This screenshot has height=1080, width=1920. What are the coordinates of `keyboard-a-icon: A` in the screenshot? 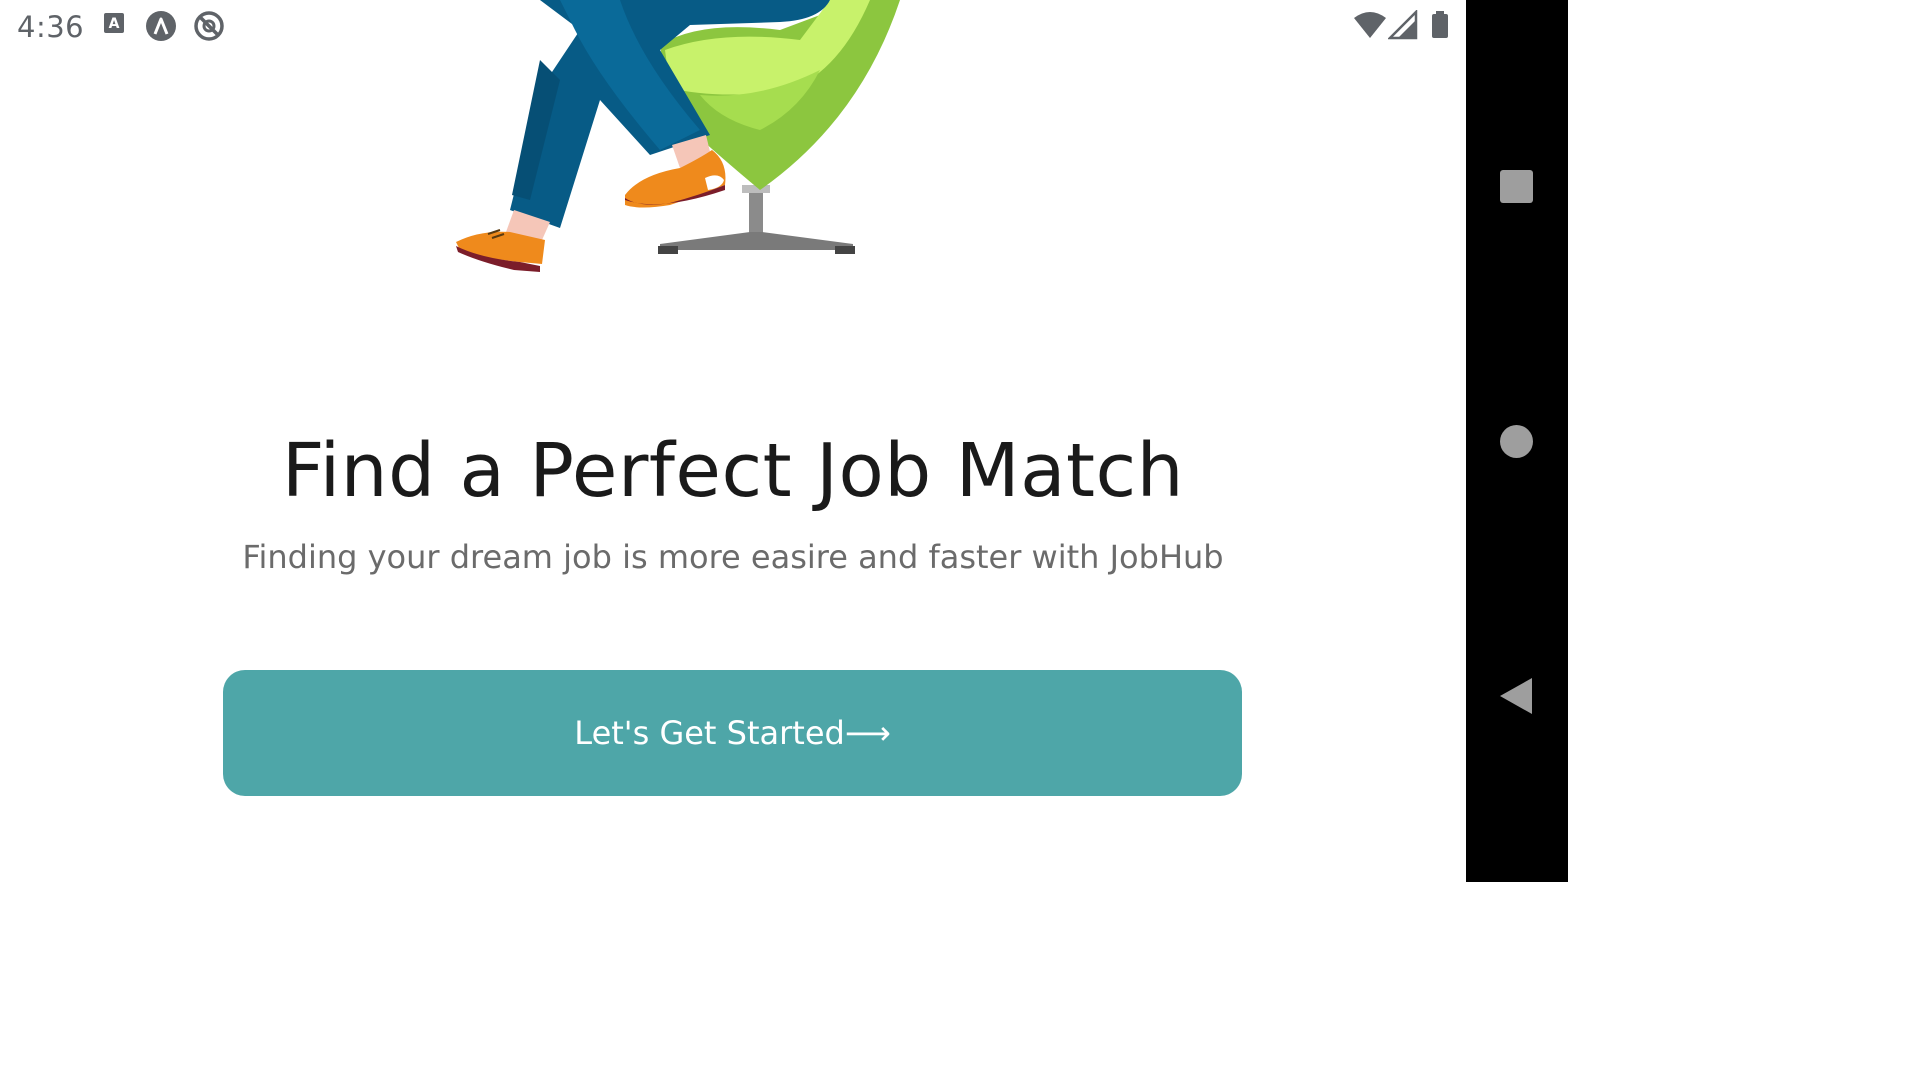 It's located at (114, 23).